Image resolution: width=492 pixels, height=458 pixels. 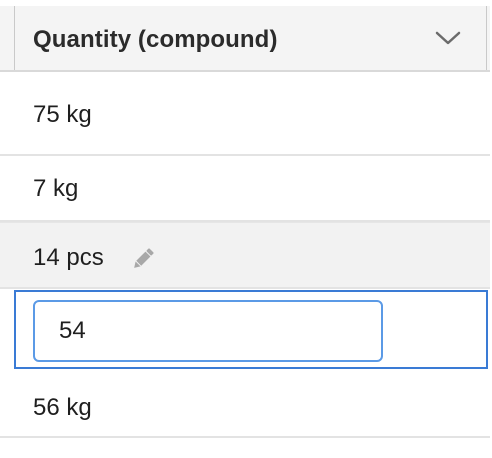 I want to click on cell-editor-input, so click(x=208, y=331).